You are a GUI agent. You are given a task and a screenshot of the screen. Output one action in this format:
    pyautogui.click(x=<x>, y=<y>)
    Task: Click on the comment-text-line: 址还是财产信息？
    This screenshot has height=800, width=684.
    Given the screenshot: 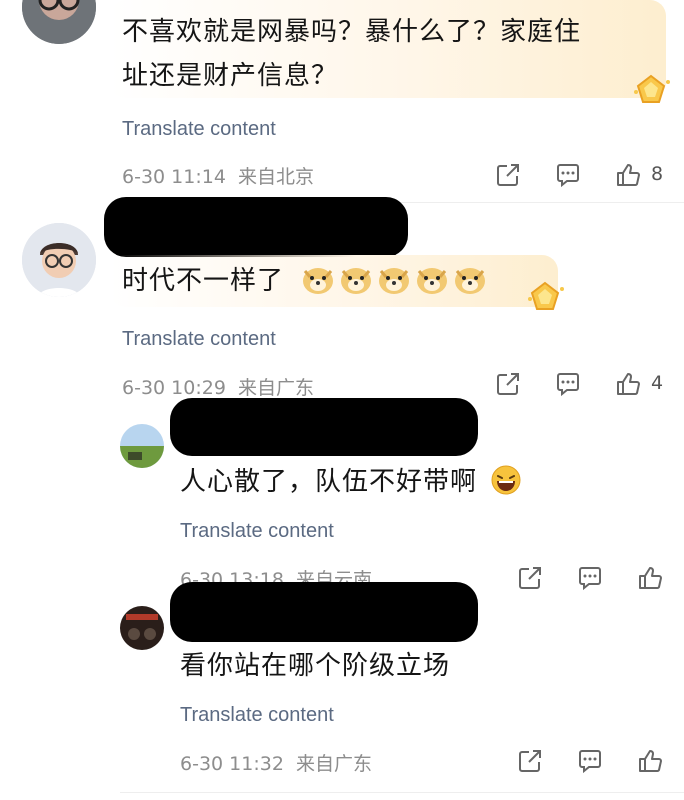 What is the action you would take?
    pyautogui.click(x=230, y=76)
    